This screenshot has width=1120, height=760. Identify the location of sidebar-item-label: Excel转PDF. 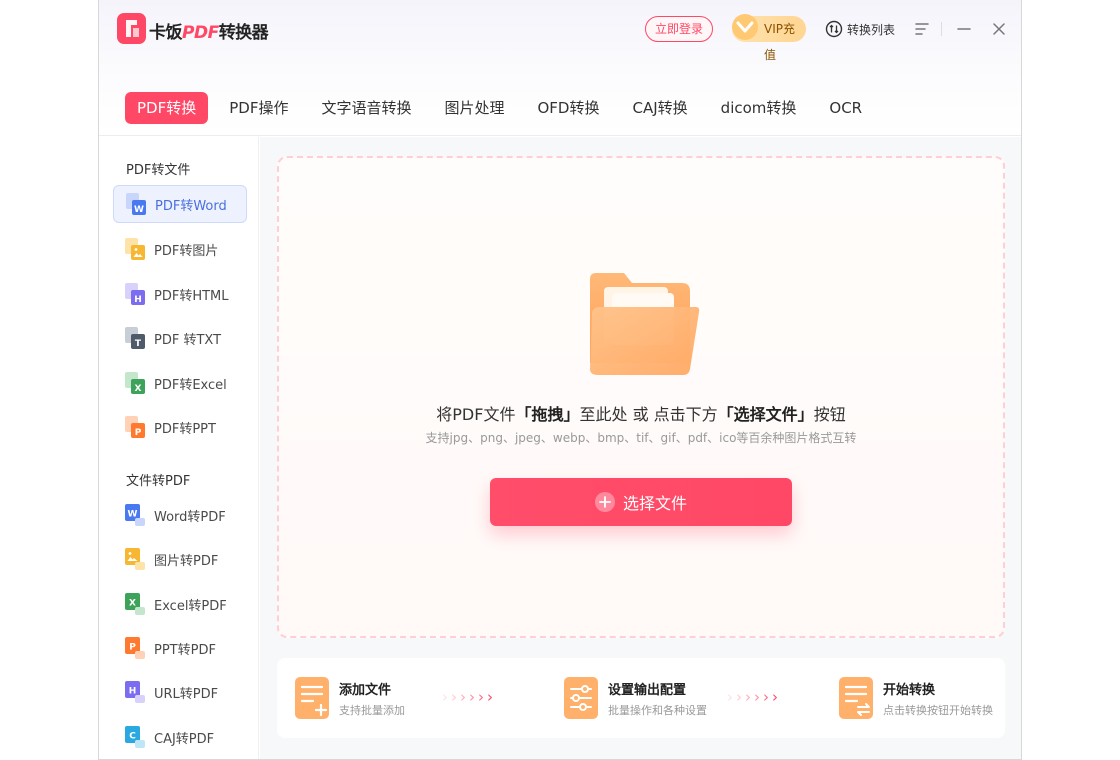
(190, 606).